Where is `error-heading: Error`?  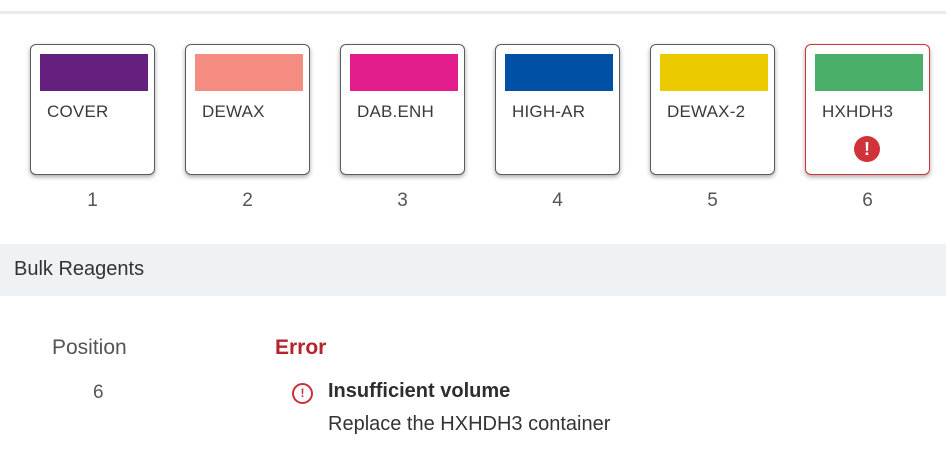 error-heading: Error is located at coordinates (301, 347).